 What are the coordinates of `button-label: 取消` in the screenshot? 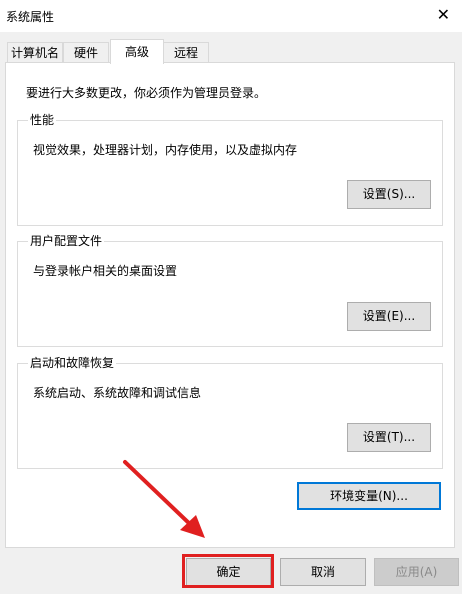 It's located at (322, 572).